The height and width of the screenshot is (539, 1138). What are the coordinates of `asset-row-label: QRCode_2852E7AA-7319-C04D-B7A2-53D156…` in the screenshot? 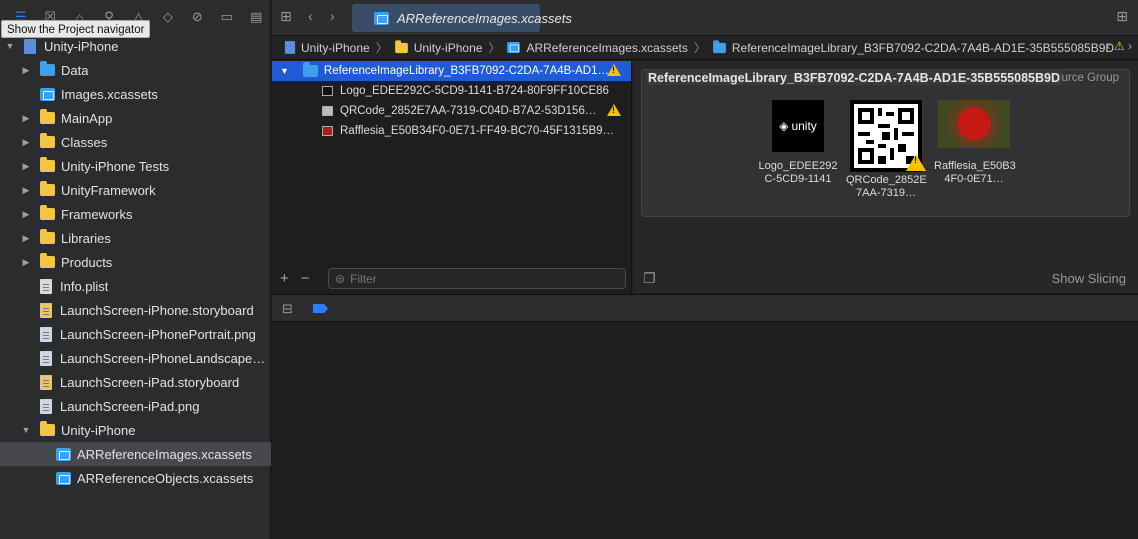 It's located at (468, 111).